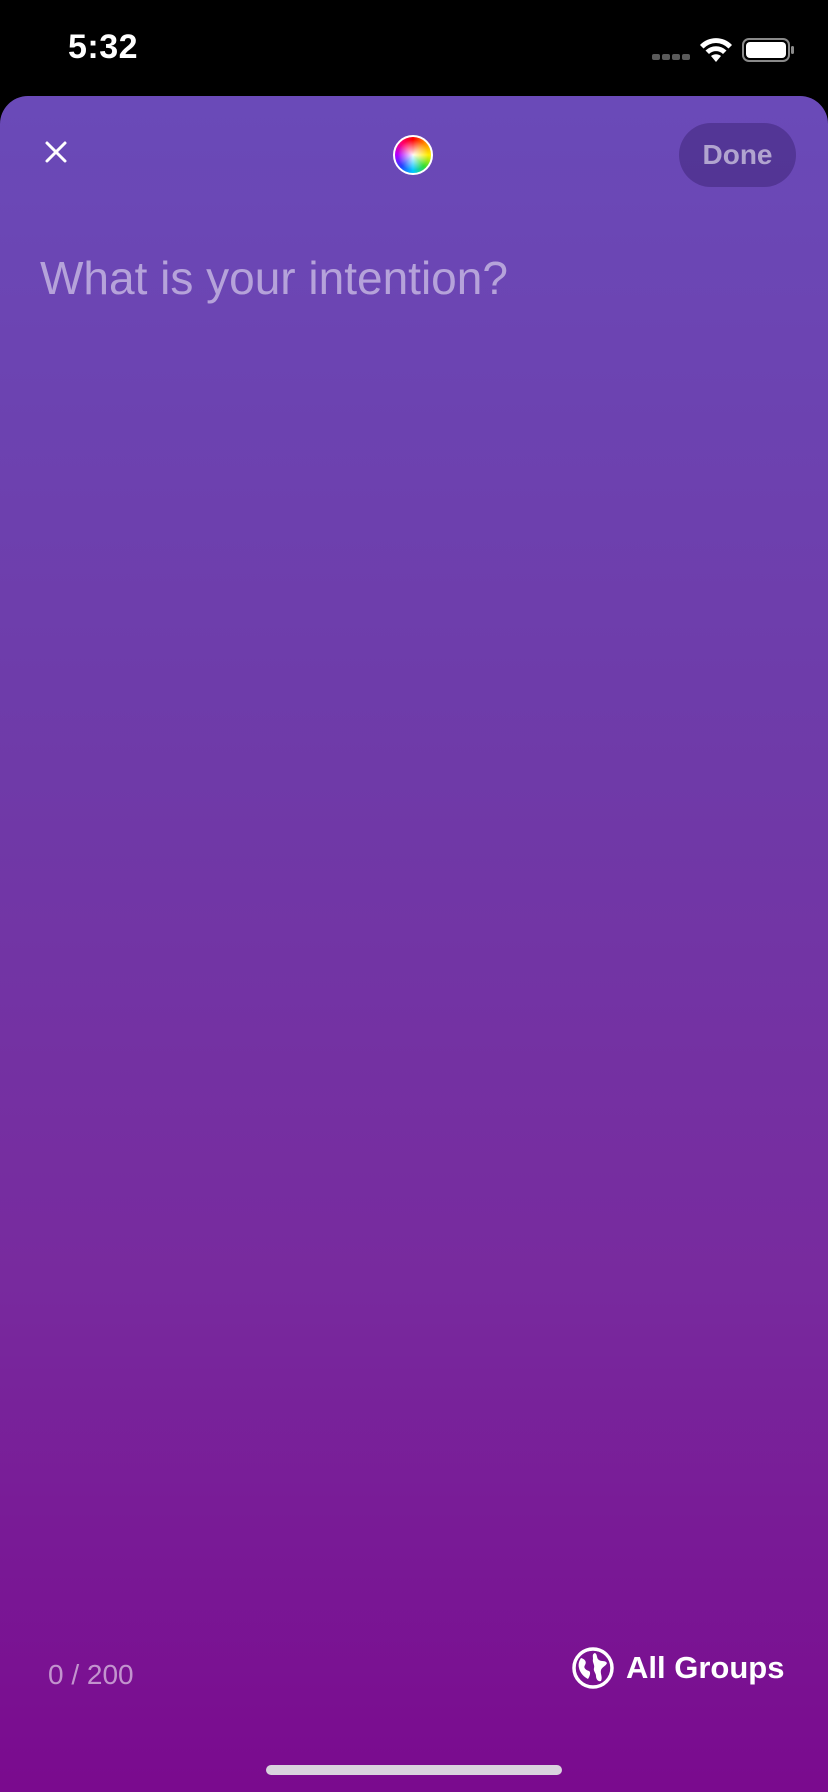  I want to click on color-picker-button, so click(413, 155).